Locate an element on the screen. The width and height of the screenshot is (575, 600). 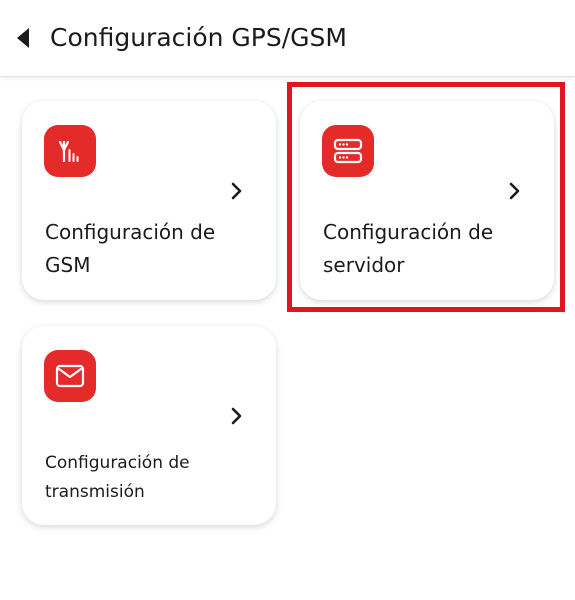
transmission-icon-box is located at coordinates (70, 376).